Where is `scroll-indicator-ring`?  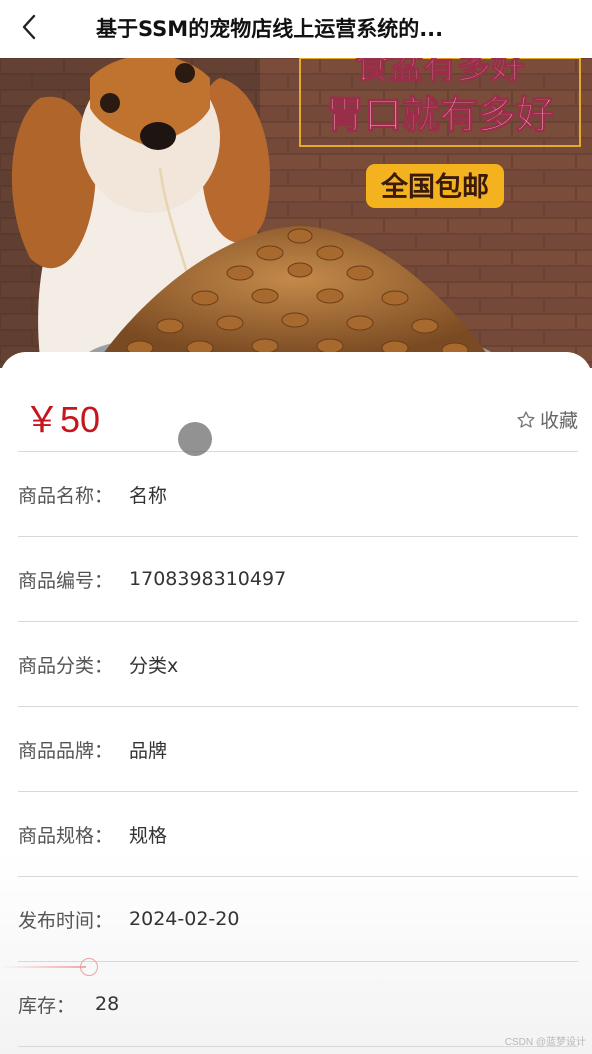 scroll-indicator-ring is located at coordinates (89, 967).